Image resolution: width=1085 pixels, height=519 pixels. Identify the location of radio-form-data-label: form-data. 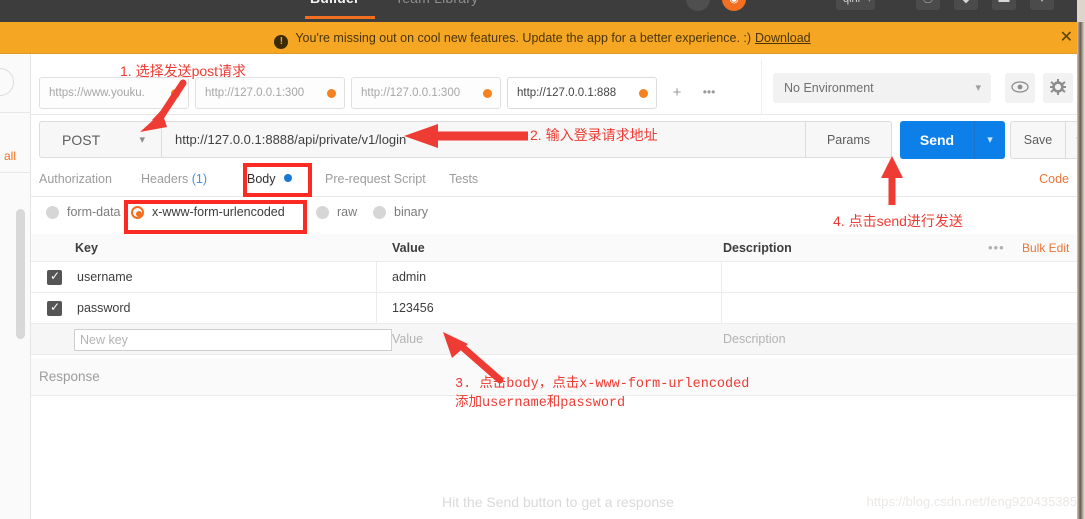
(94, 212).